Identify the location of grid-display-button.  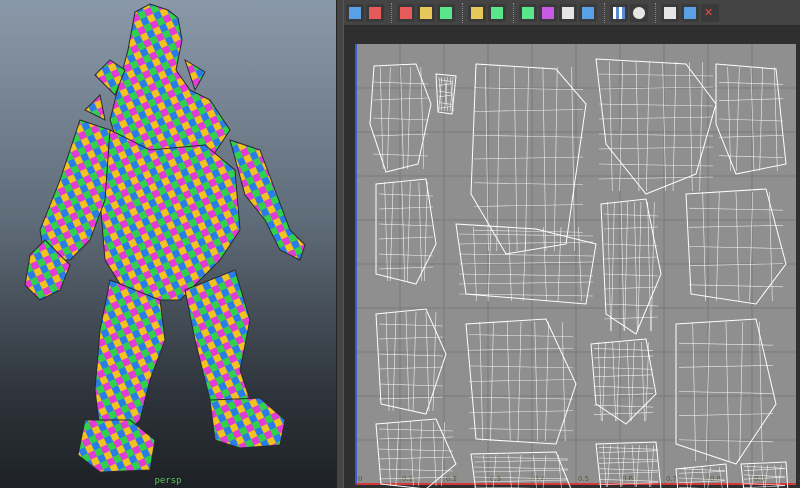
(690, 12).